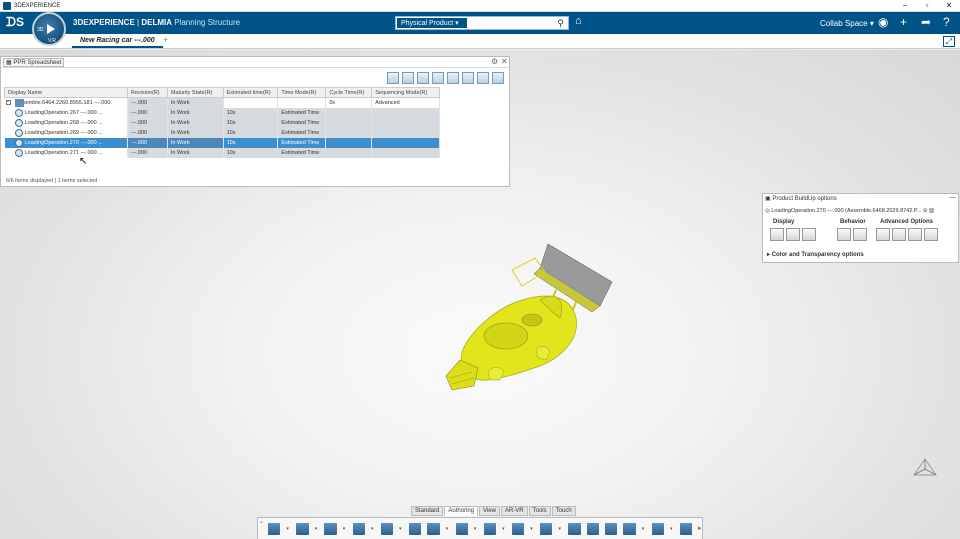 The height and width of the screenshot is (539, 960). Describe the element at coordinates (700, 528) in the screenshot. I see `more-tools-icon: ▸` at that location.